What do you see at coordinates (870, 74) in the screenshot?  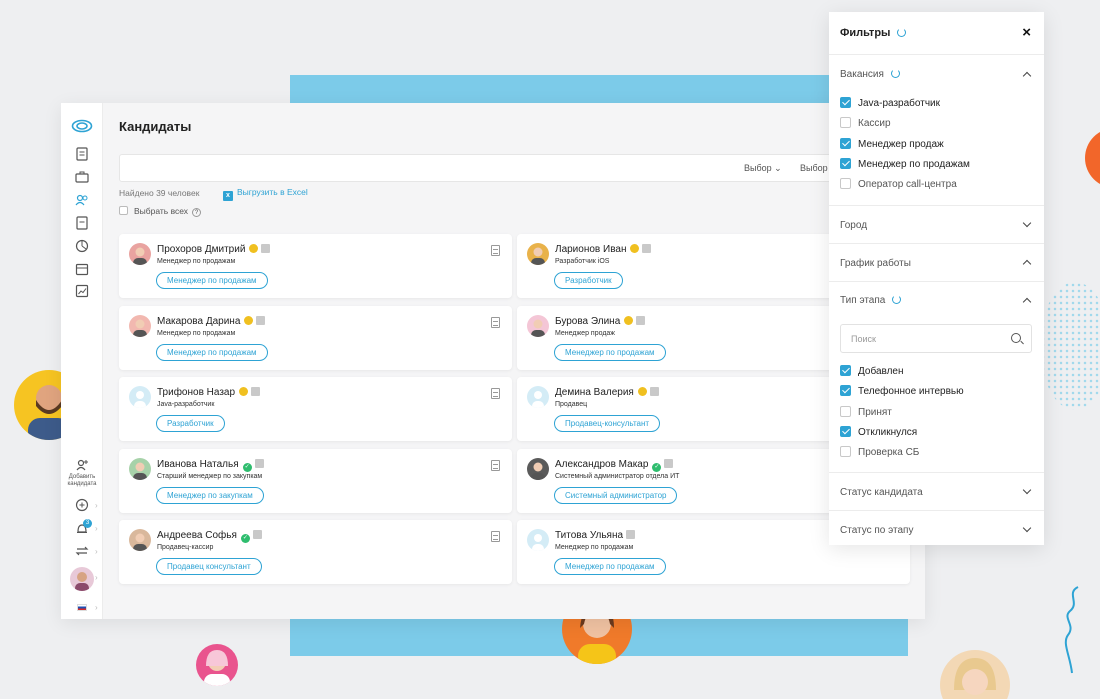 I see `filter-section-title: Вакансия` at bounding box center [870, 74].